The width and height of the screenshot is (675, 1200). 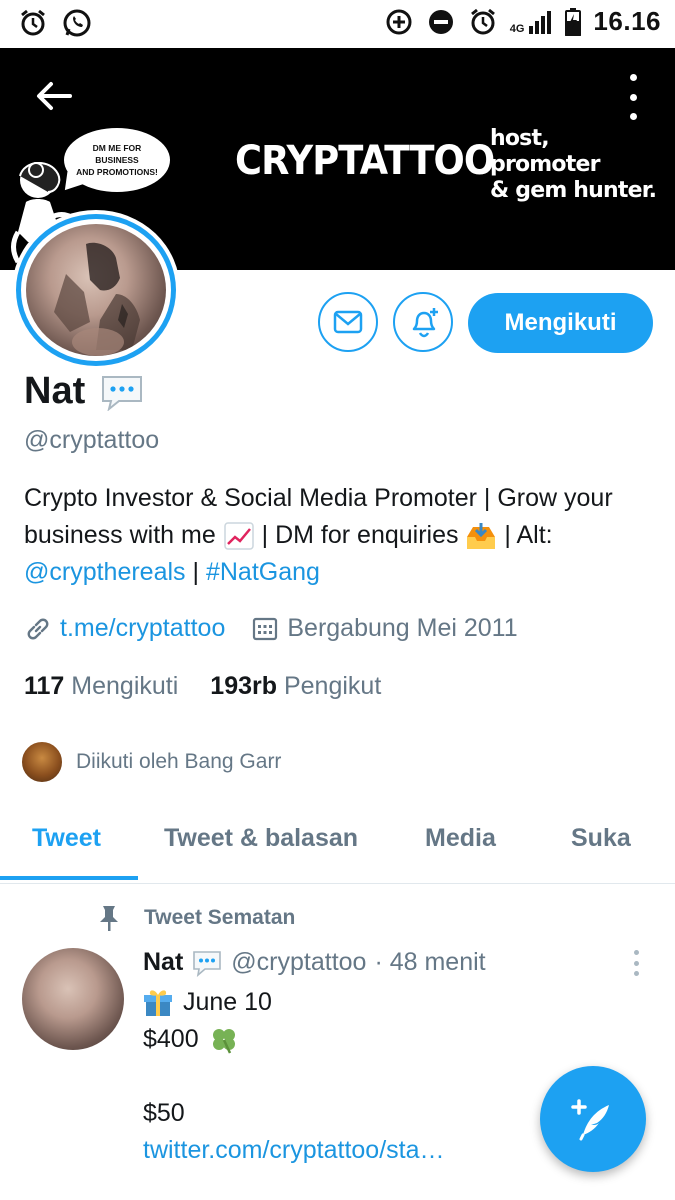 I want to click on joined-date: Bergabung Mei 2011, so click(x=402, y=628).